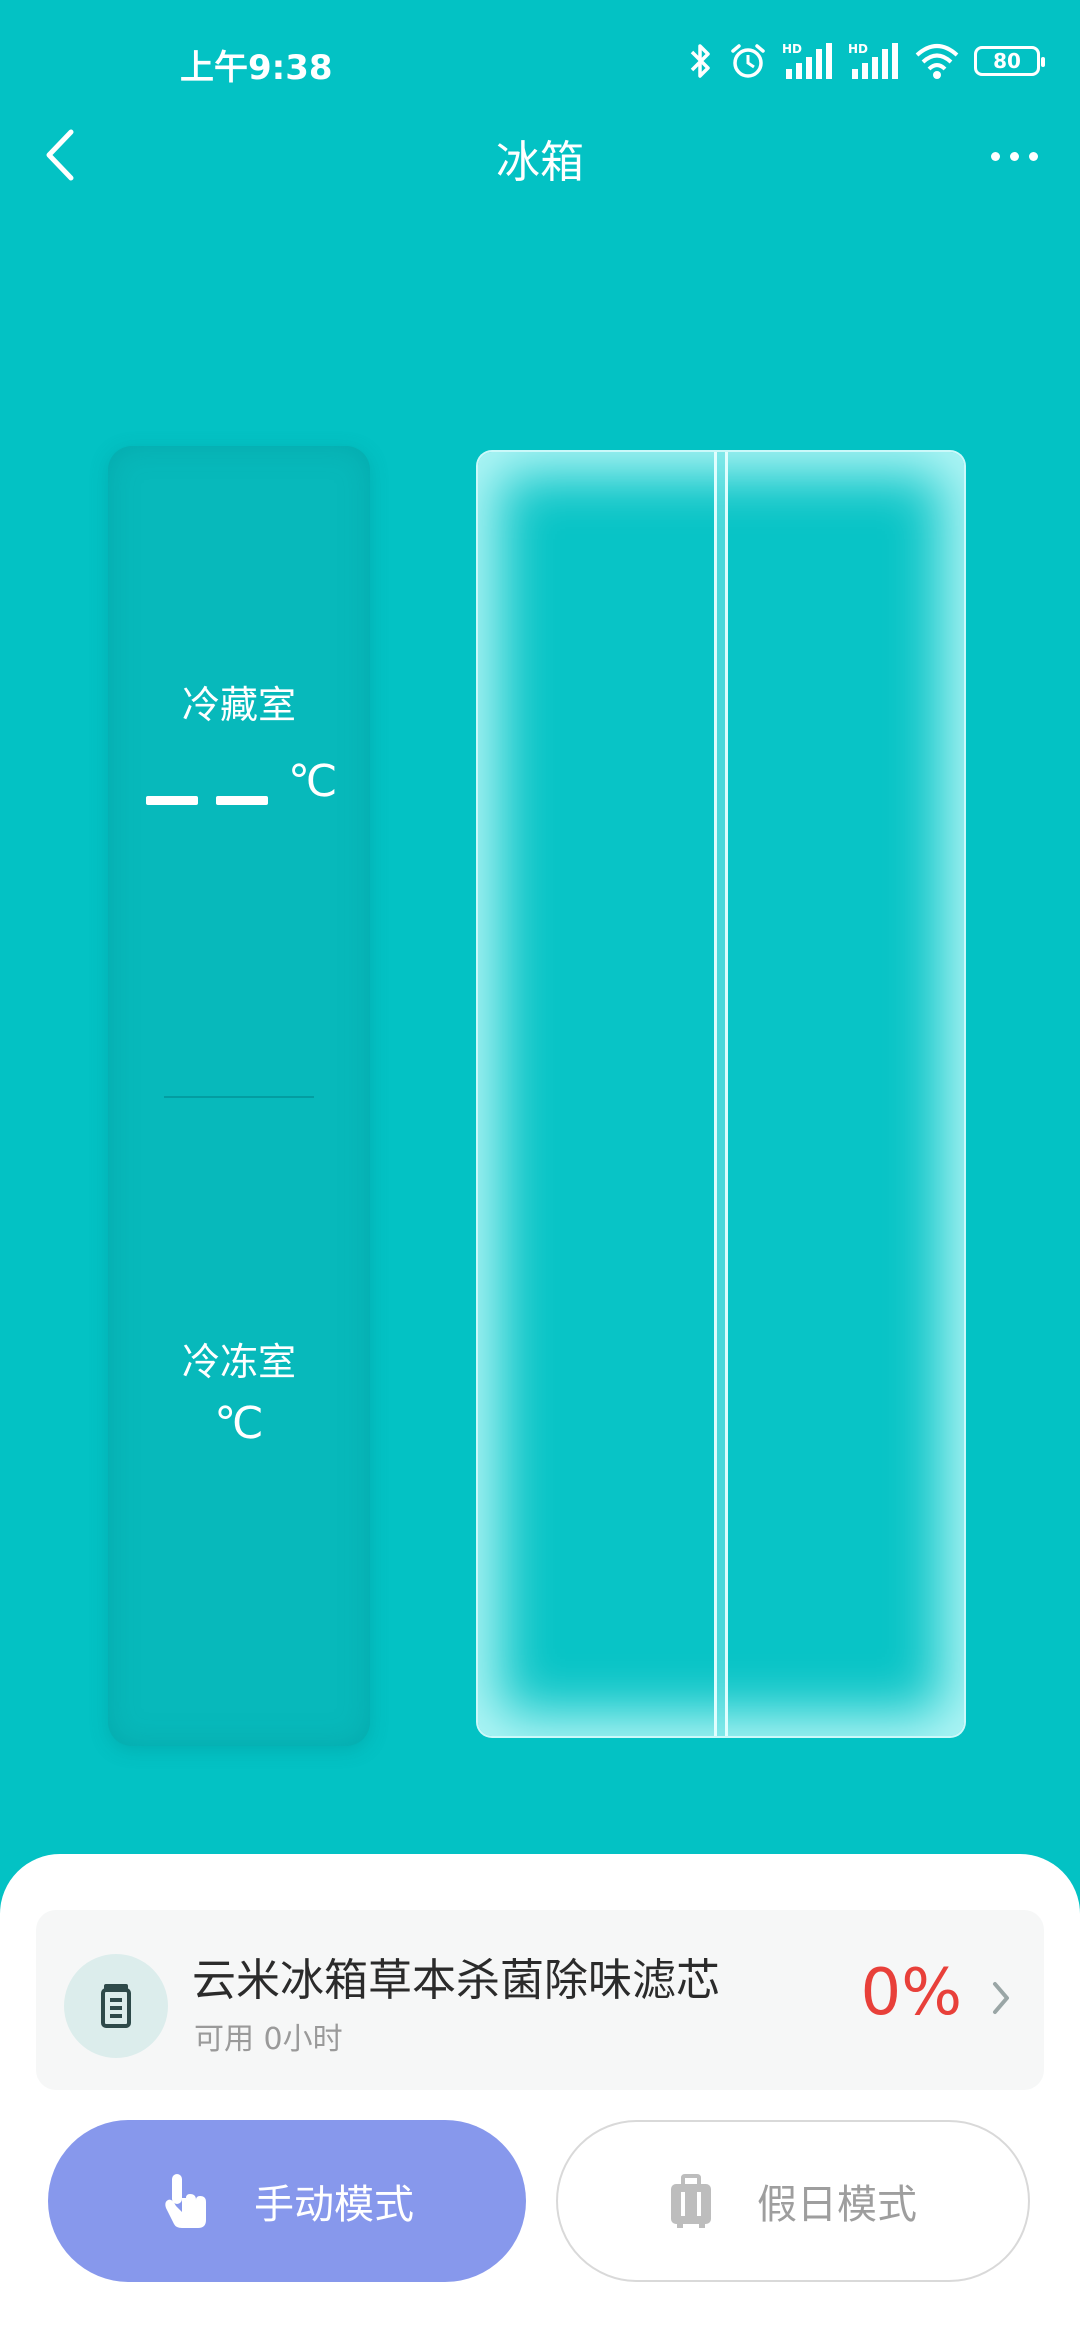 This screenshot has width=1080, height=2340. What do you see at coordinates (540, 60) in the screenshot?
I see `status-bar: 上午9:38 HD HD 80` at bounding box center [540, 60].